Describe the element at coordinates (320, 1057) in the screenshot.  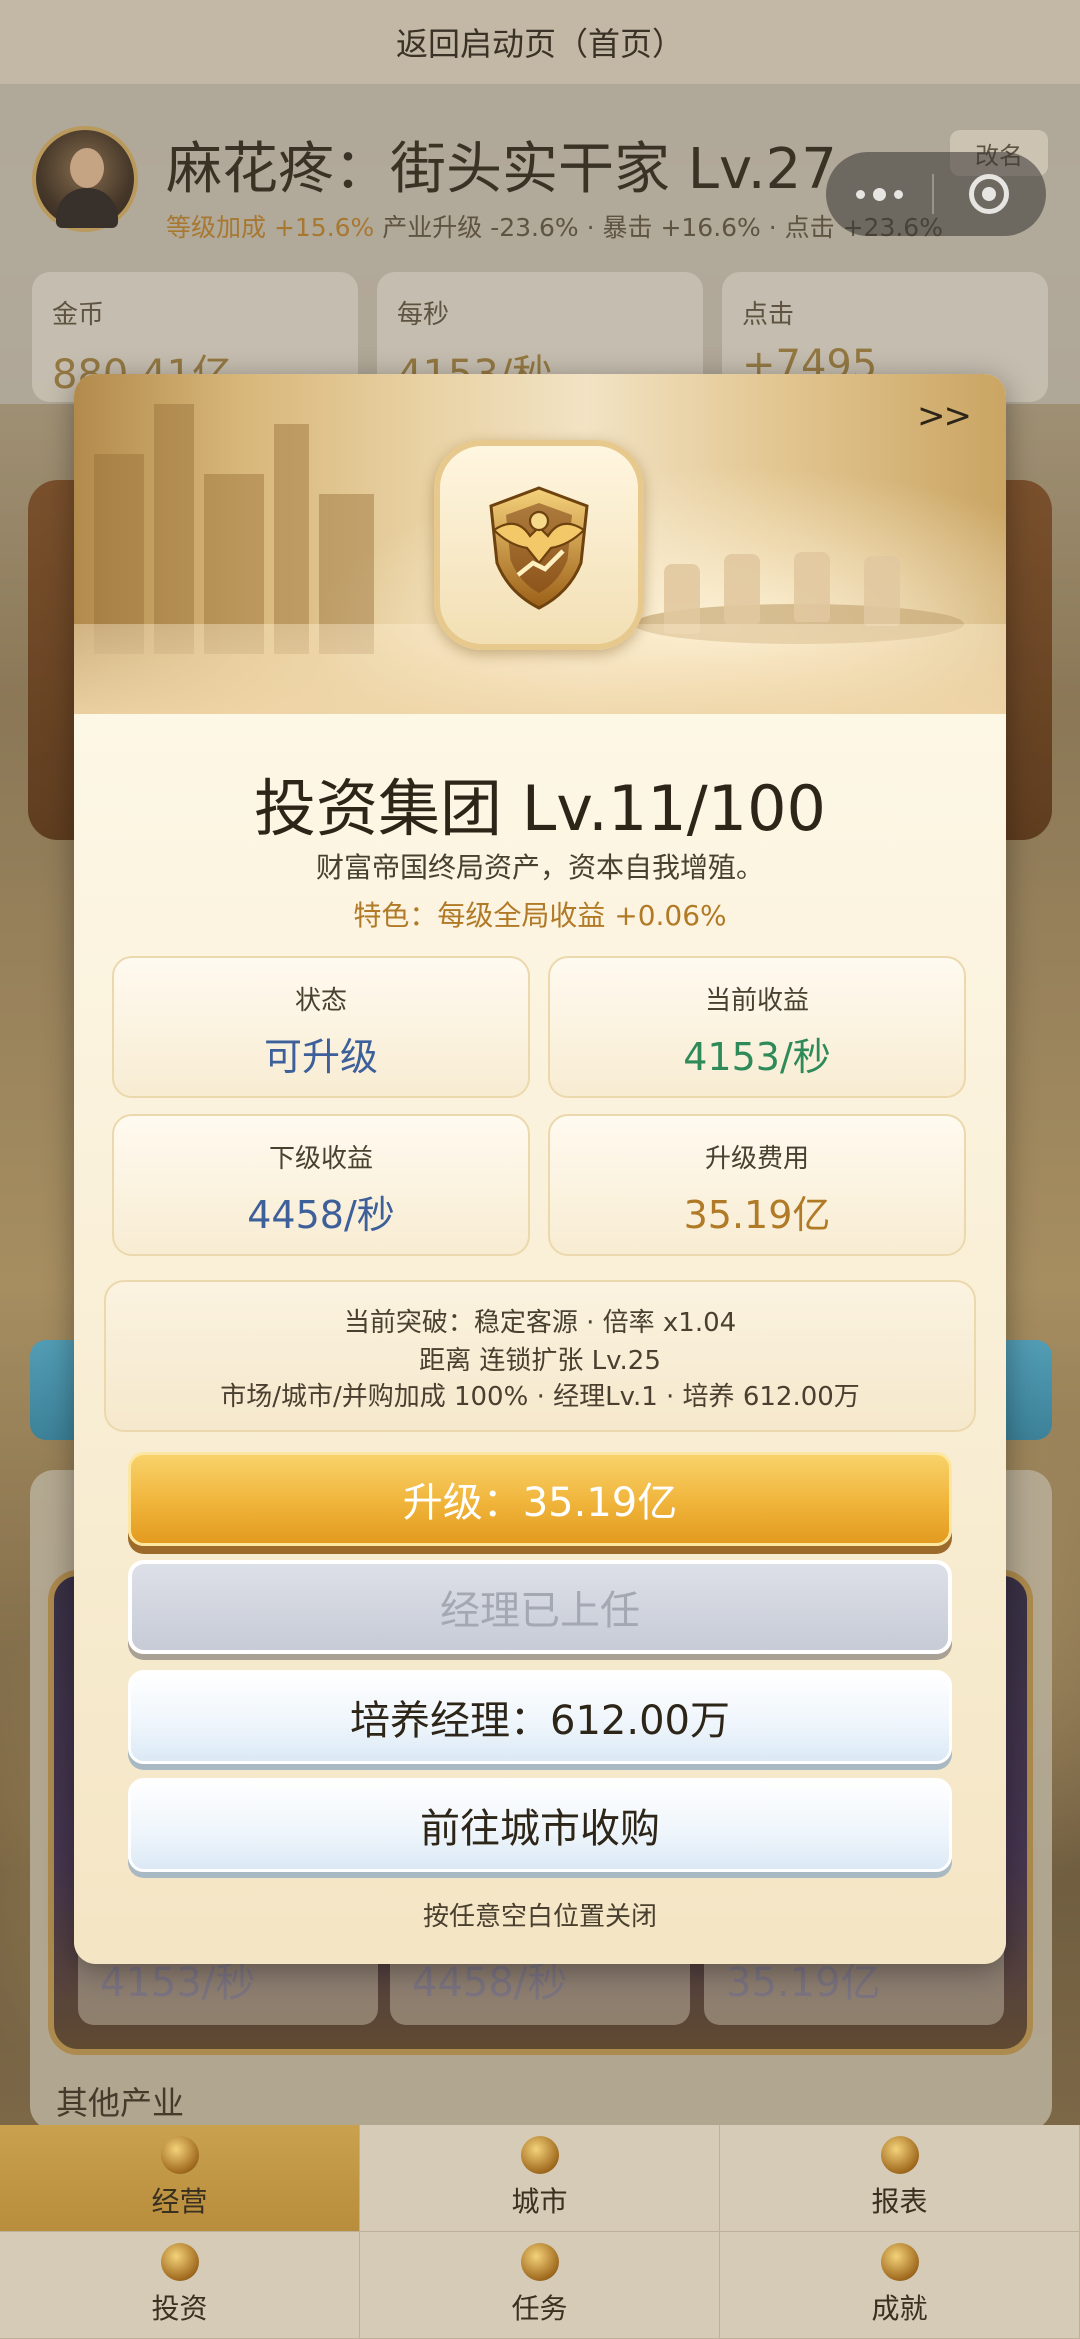
I see `status-value: 可升级` at that location.